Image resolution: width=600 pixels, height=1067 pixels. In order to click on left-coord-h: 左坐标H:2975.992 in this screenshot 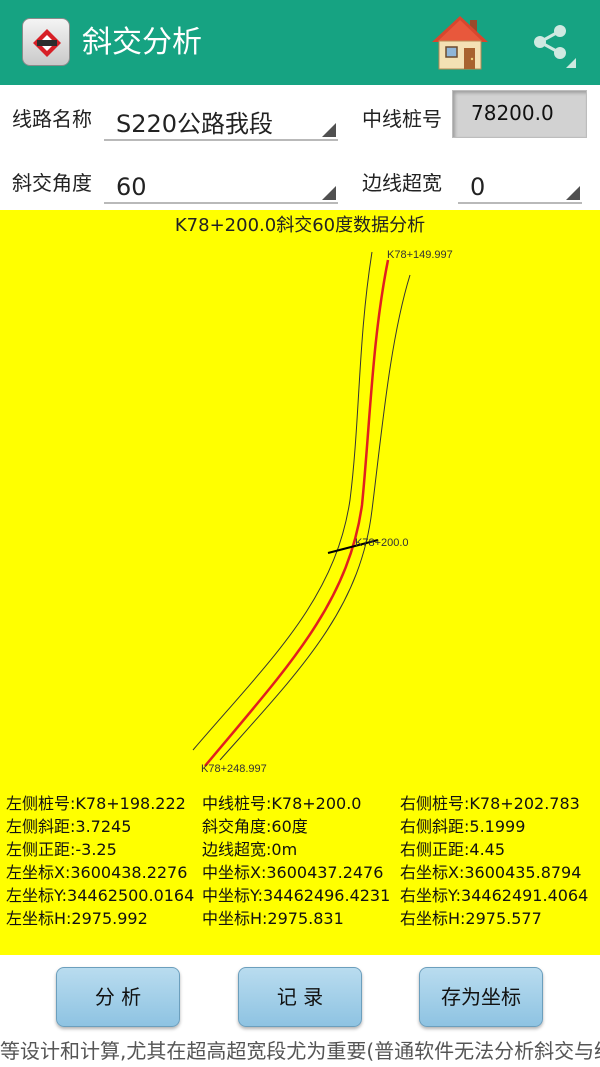, I will do `click(77, 918)`.